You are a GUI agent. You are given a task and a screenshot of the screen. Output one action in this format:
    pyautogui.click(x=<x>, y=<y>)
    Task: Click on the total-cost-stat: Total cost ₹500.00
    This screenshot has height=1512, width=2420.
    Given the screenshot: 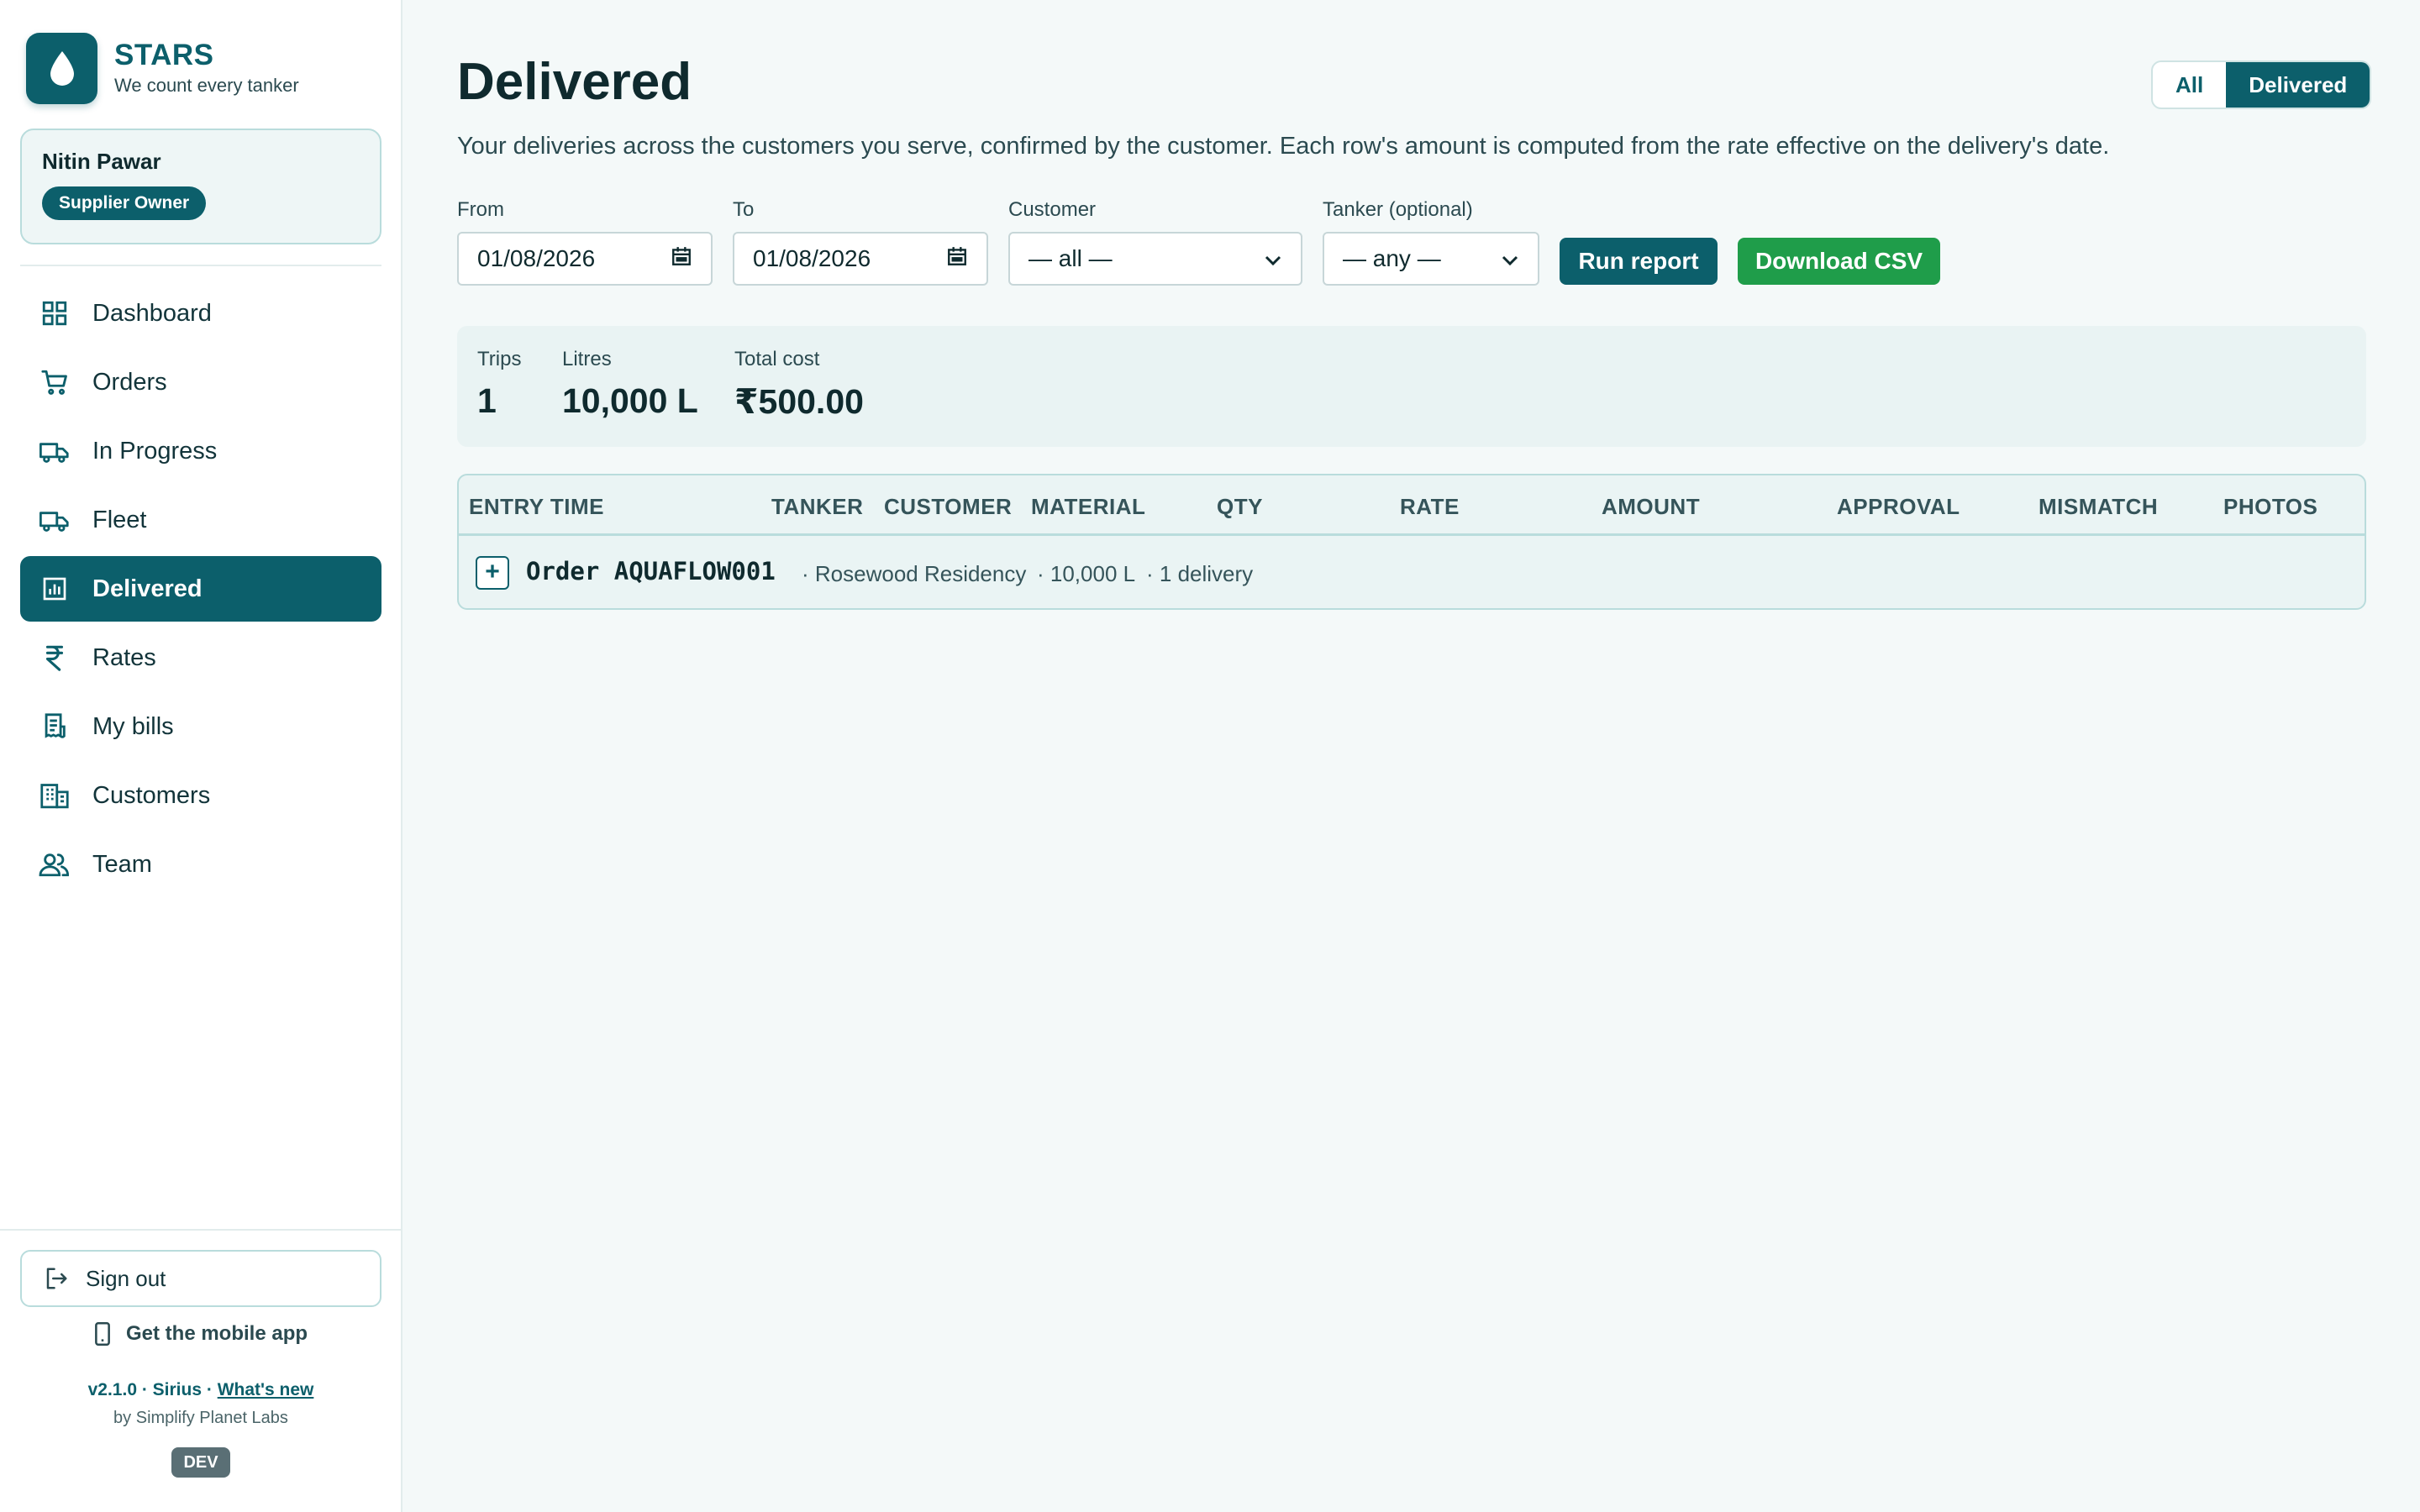 What is the action you would take?
    pyautogui.click(x=799, y=385)
    